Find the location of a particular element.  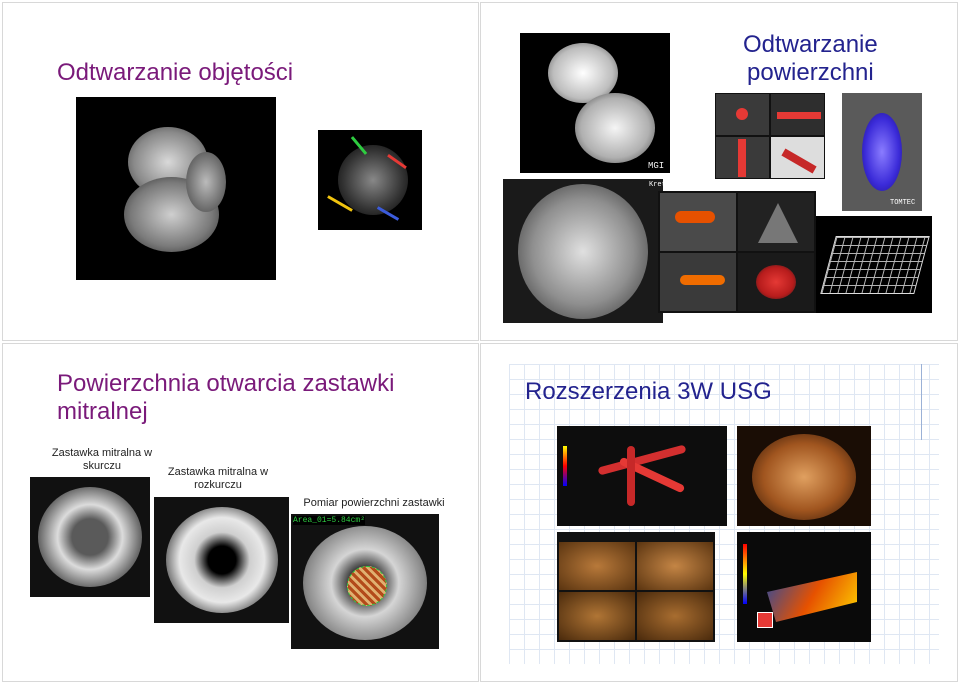

fetal-face-image: Kretz is located at coordinates (583, 251).